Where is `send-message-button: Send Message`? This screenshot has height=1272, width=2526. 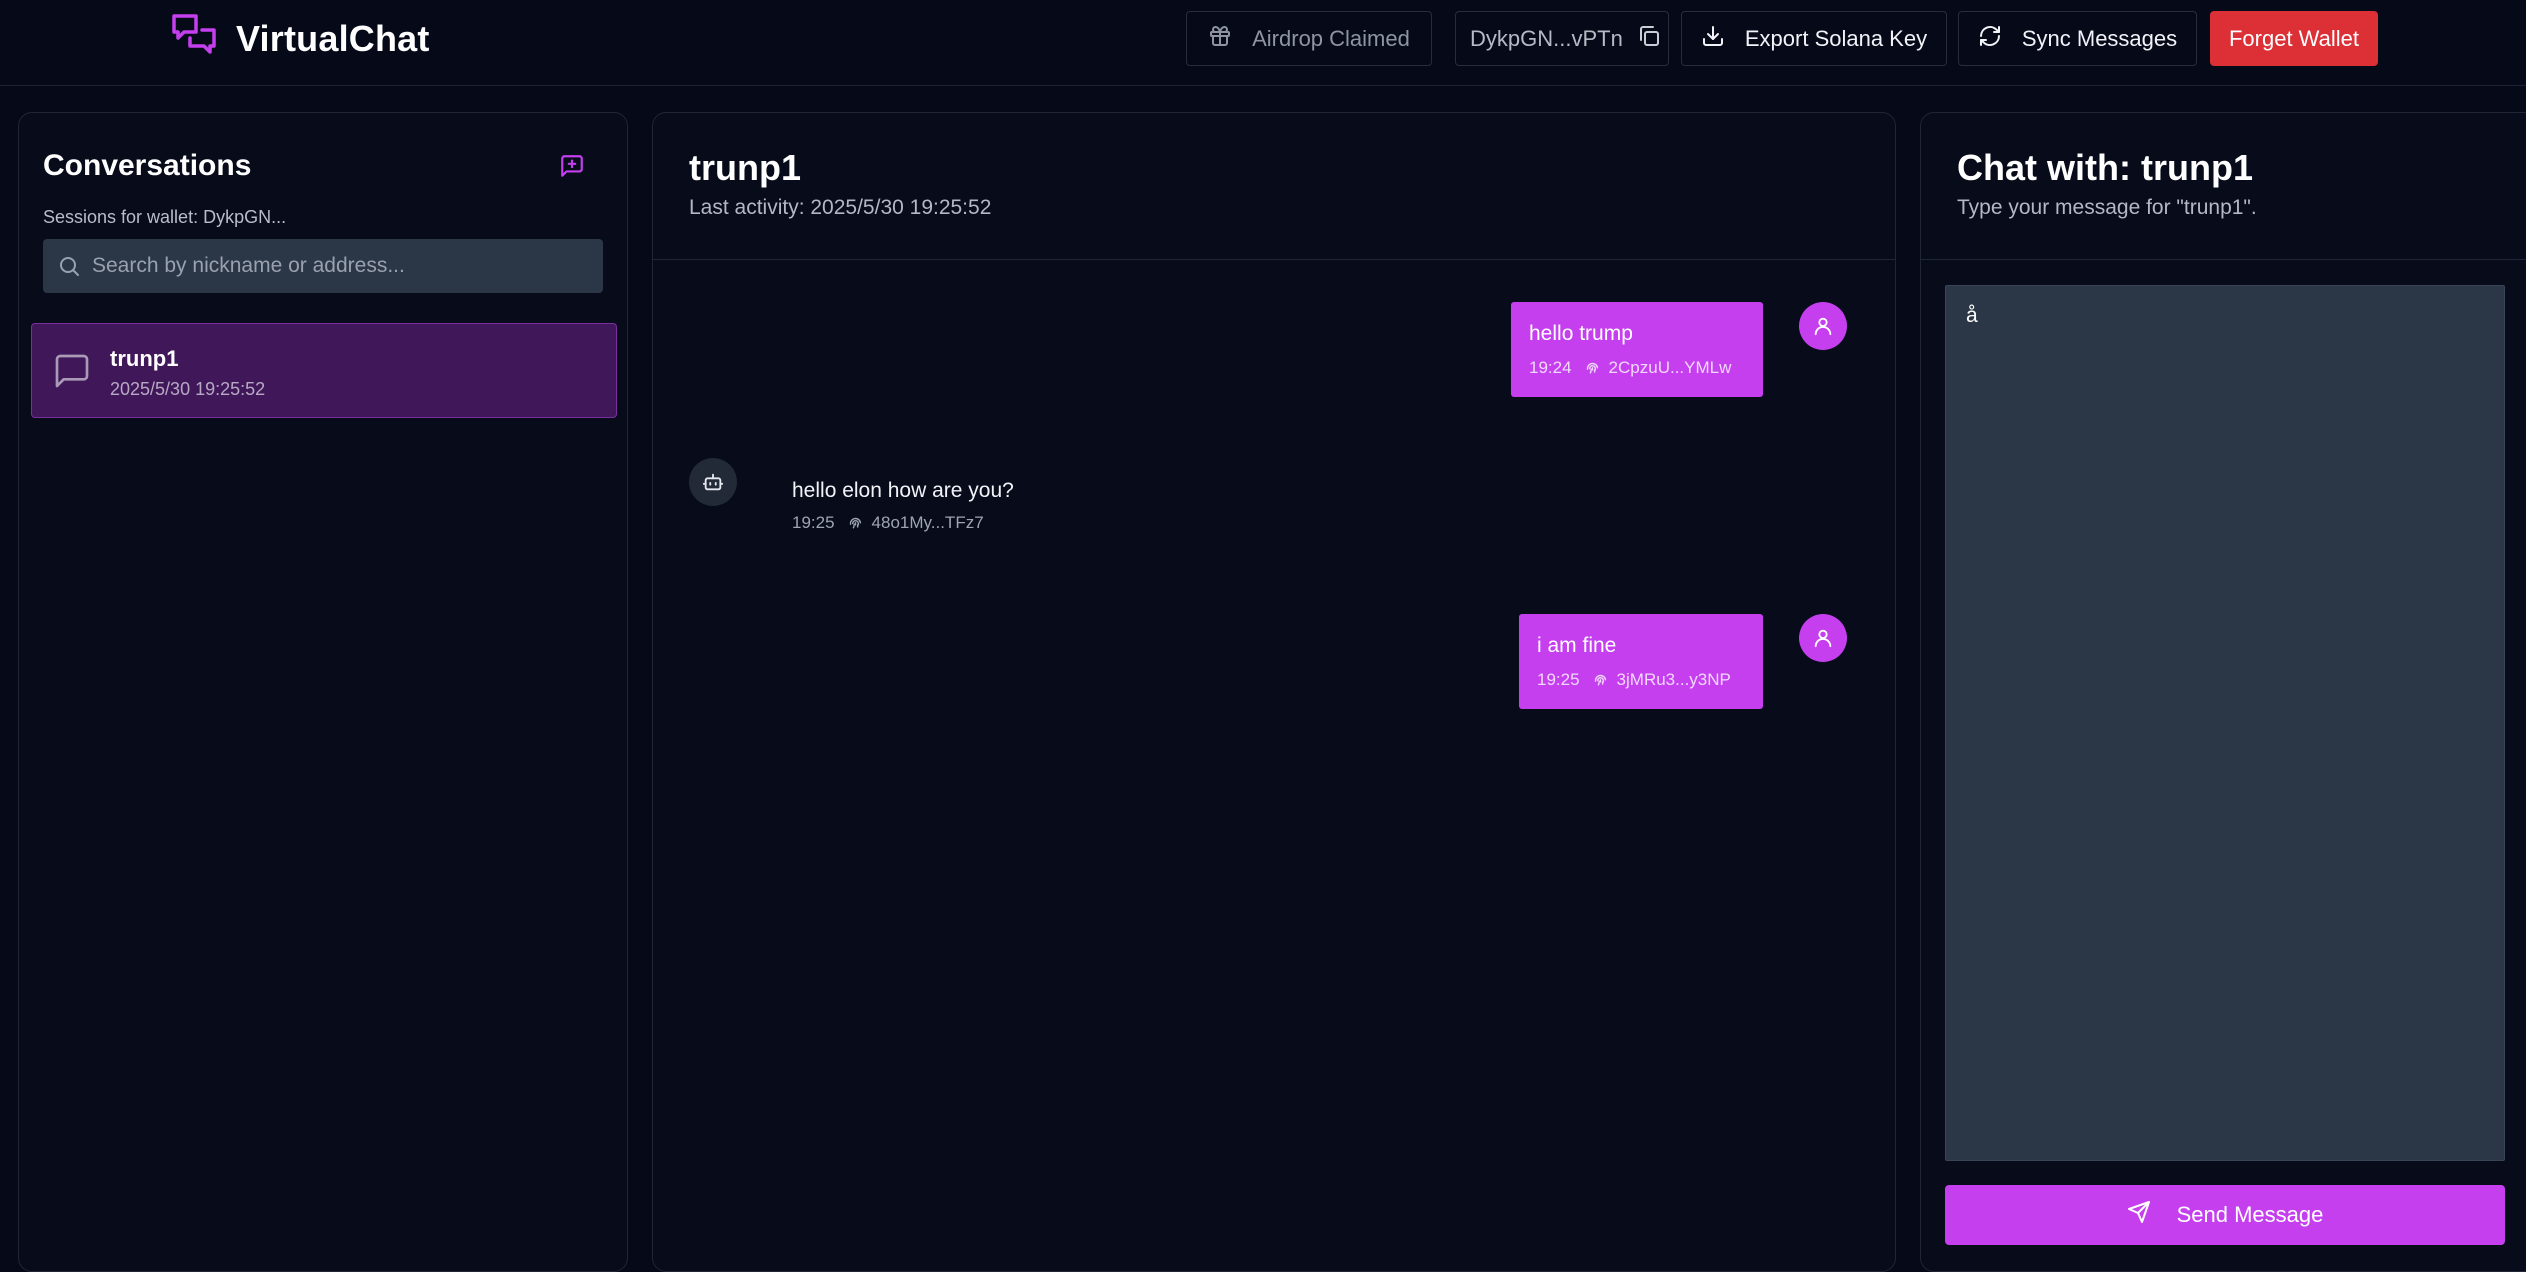
send-message-button: Send Message is located at coordinates (2225, 1215).